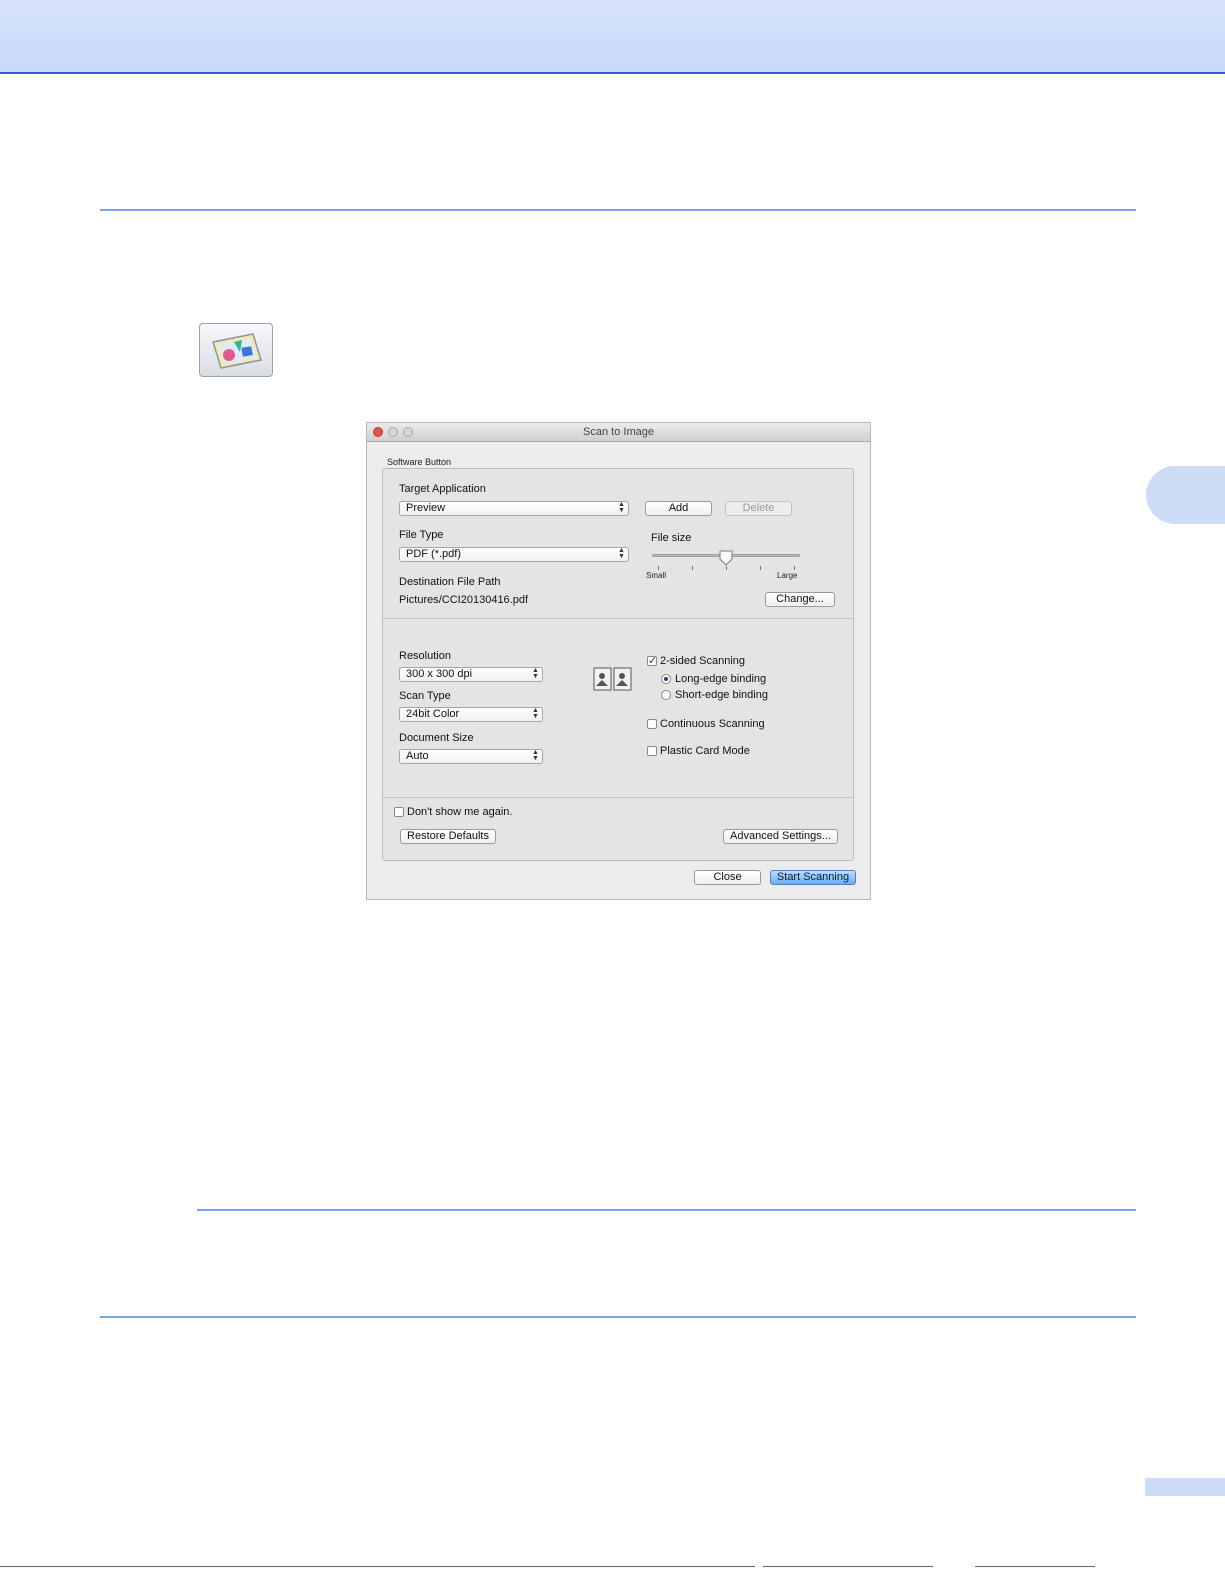  Describe the element at coordinates (421, 535) in the screenshot. I see `file-type-label: File Type` at that location.